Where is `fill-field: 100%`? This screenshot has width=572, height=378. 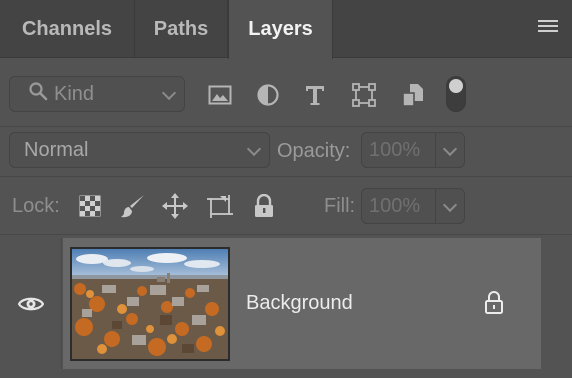
fill-field: 100% is located at coordinates (413, 206).